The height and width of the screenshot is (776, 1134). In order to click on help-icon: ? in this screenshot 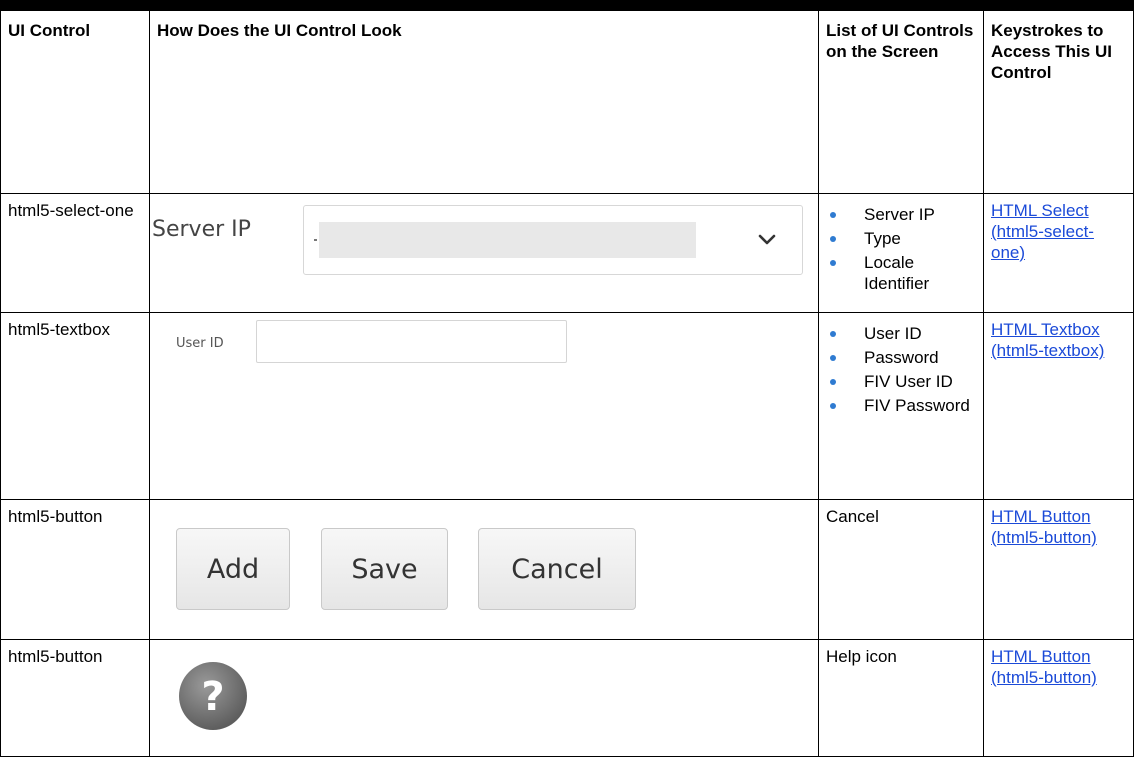, I will do `click(213, 696)`.